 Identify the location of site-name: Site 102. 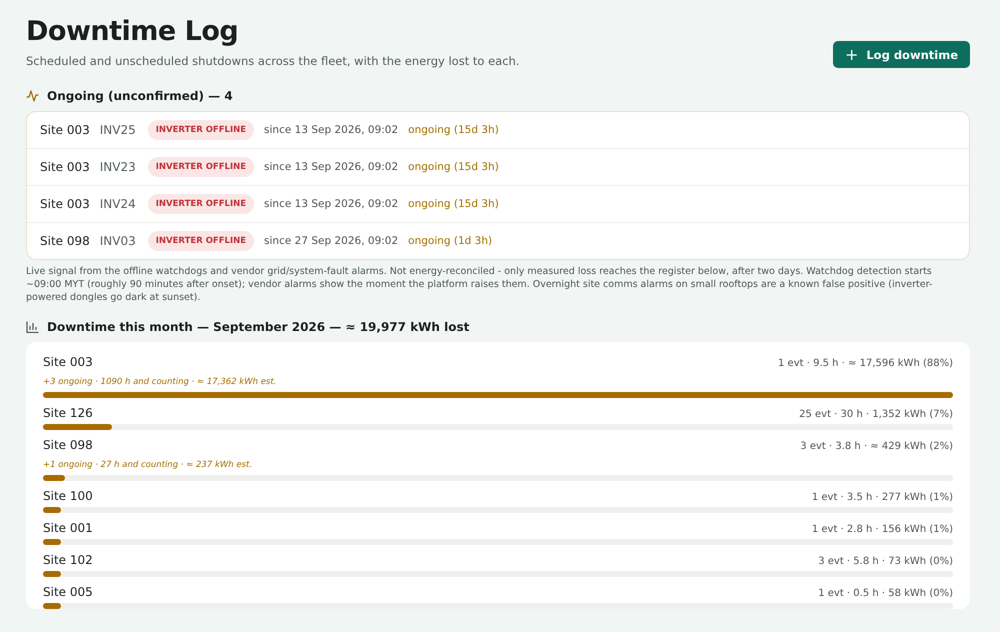
(68, 560).